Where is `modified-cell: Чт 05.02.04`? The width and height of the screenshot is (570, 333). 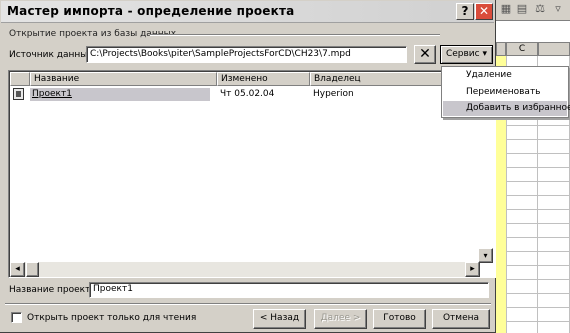 modified-cell: Чт 05.02.04 is located at coordinates (247, 94).